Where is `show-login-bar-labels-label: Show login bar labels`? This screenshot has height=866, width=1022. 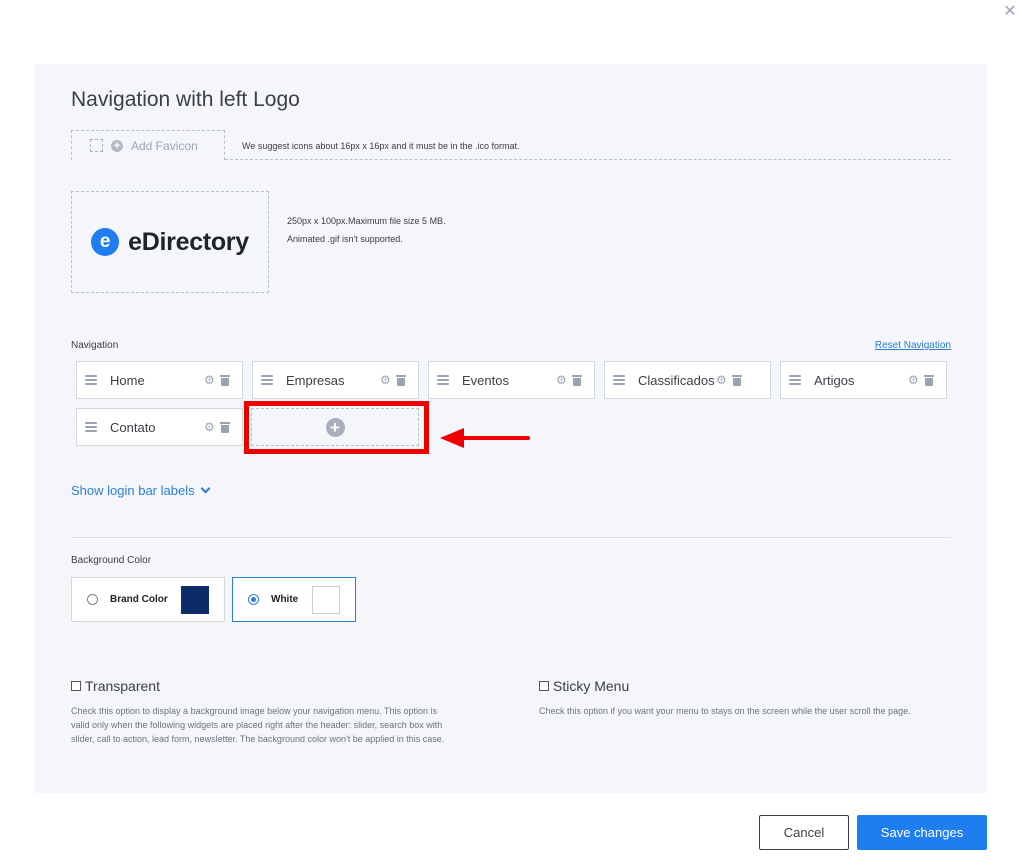 show-login-bar-labels-label: Show login bar labels is located at coordinates (133, 490).